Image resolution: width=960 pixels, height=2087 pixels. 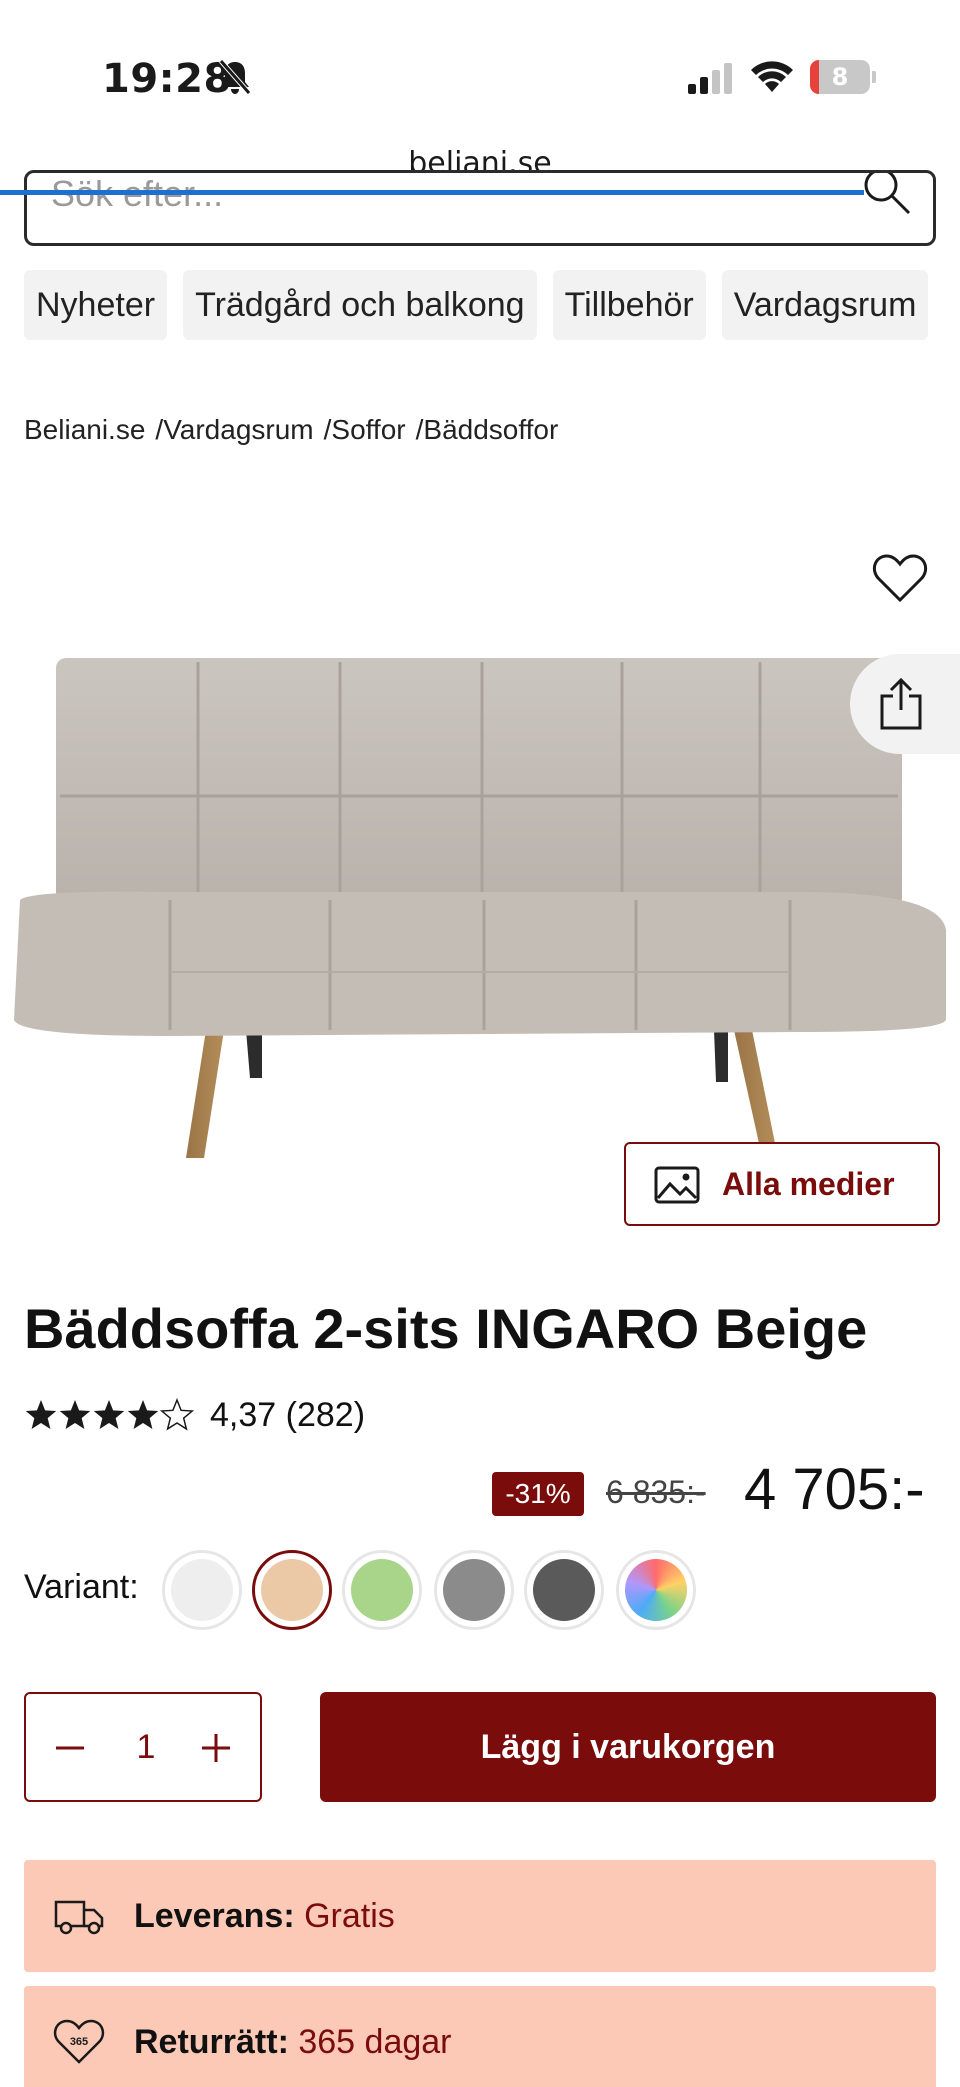 What do you see at coordinates (480, 1916) in the screenshot?
I see `delivery-info: Leverans: Gratis` at bounding box center [480, 1916].